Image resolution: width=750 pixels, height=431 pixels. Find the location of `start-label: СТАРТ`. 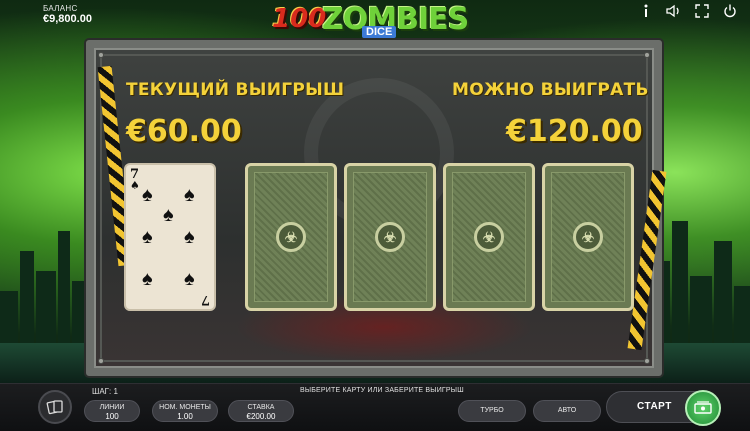

start-label: СТАРТ is located at coordinates (654, 406).